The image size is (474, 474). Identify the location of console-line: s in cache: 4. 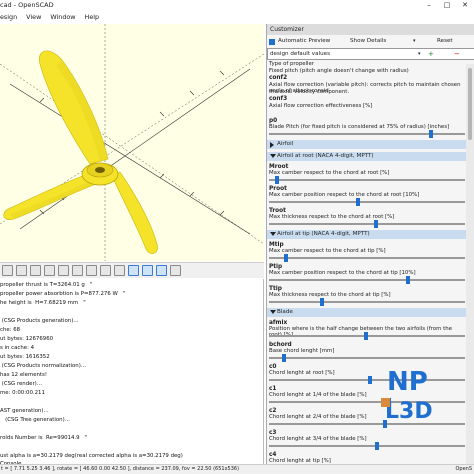
(17, 348).